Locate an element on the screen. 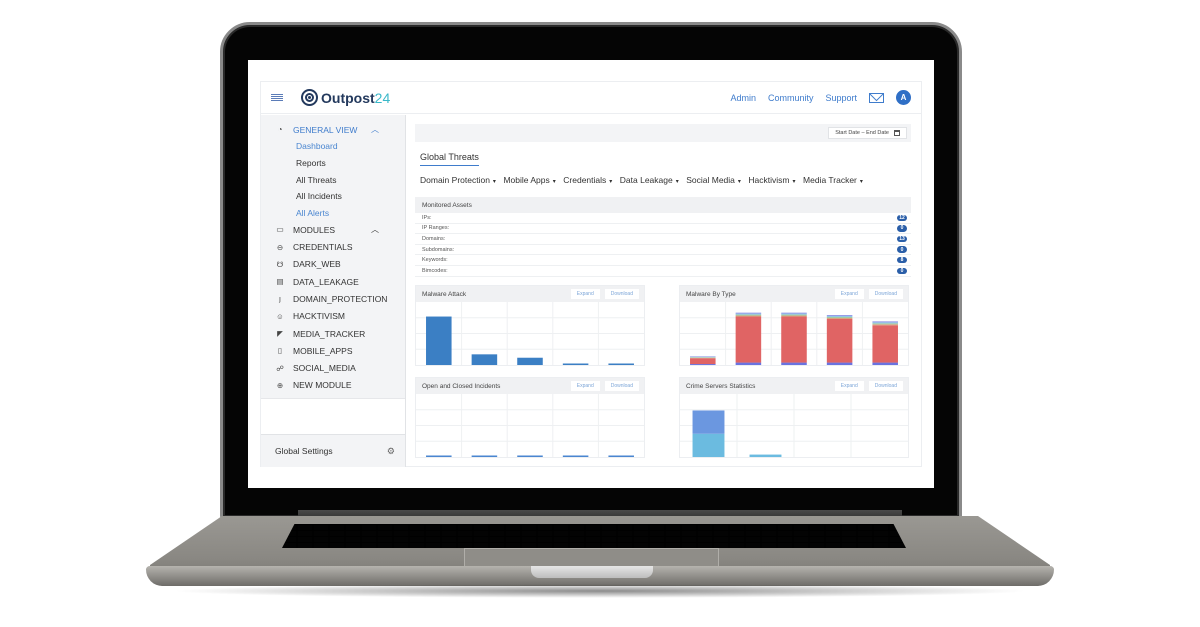  sidebar-module-label: DARK_WEB is located at coordinates (317, 264).